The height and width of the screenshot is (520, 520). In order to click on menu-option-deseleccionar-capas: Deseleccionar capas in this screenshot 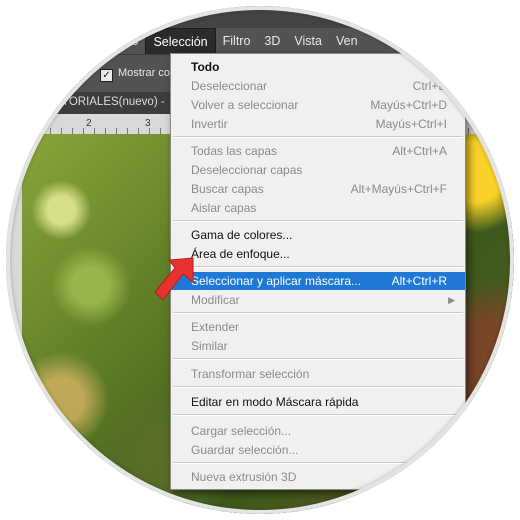, I will do `click(318, 170)`.